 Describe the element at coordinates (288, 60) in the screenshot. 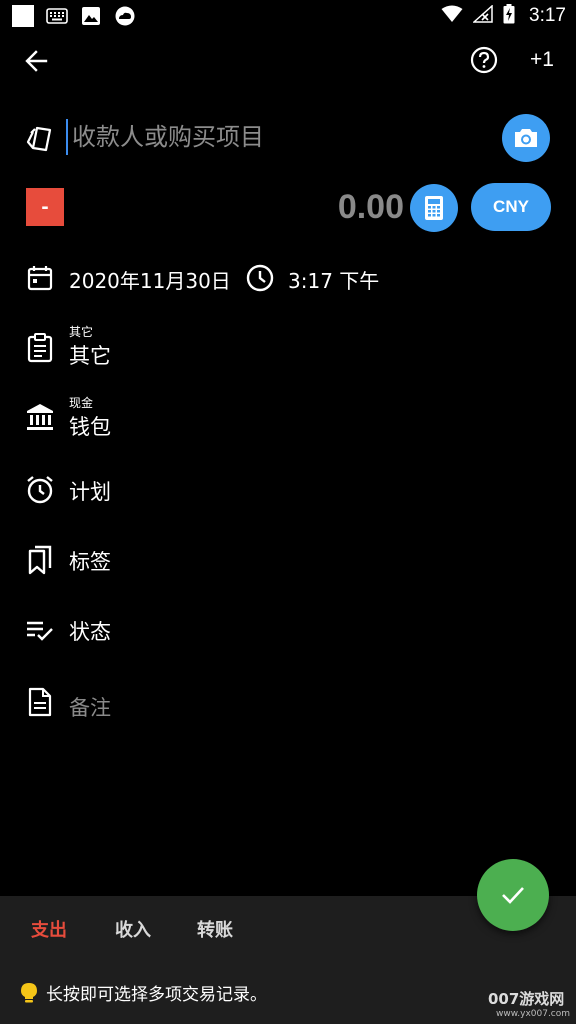

I see `app-bar: +1` at that location.